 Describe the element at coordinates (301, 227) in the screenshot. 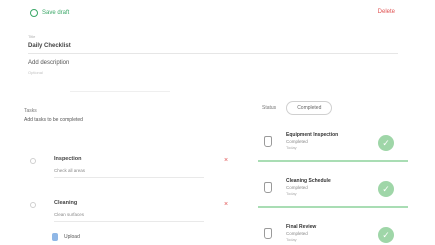

I see `card-title: Final Review` at that location.